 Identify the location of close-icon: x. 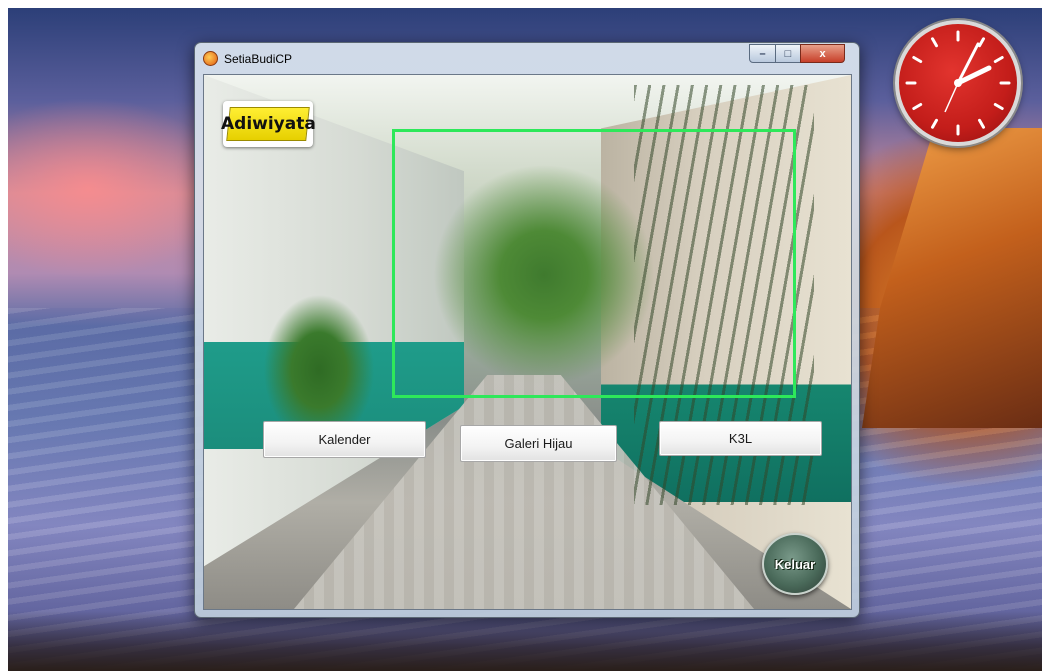
(822, 53).